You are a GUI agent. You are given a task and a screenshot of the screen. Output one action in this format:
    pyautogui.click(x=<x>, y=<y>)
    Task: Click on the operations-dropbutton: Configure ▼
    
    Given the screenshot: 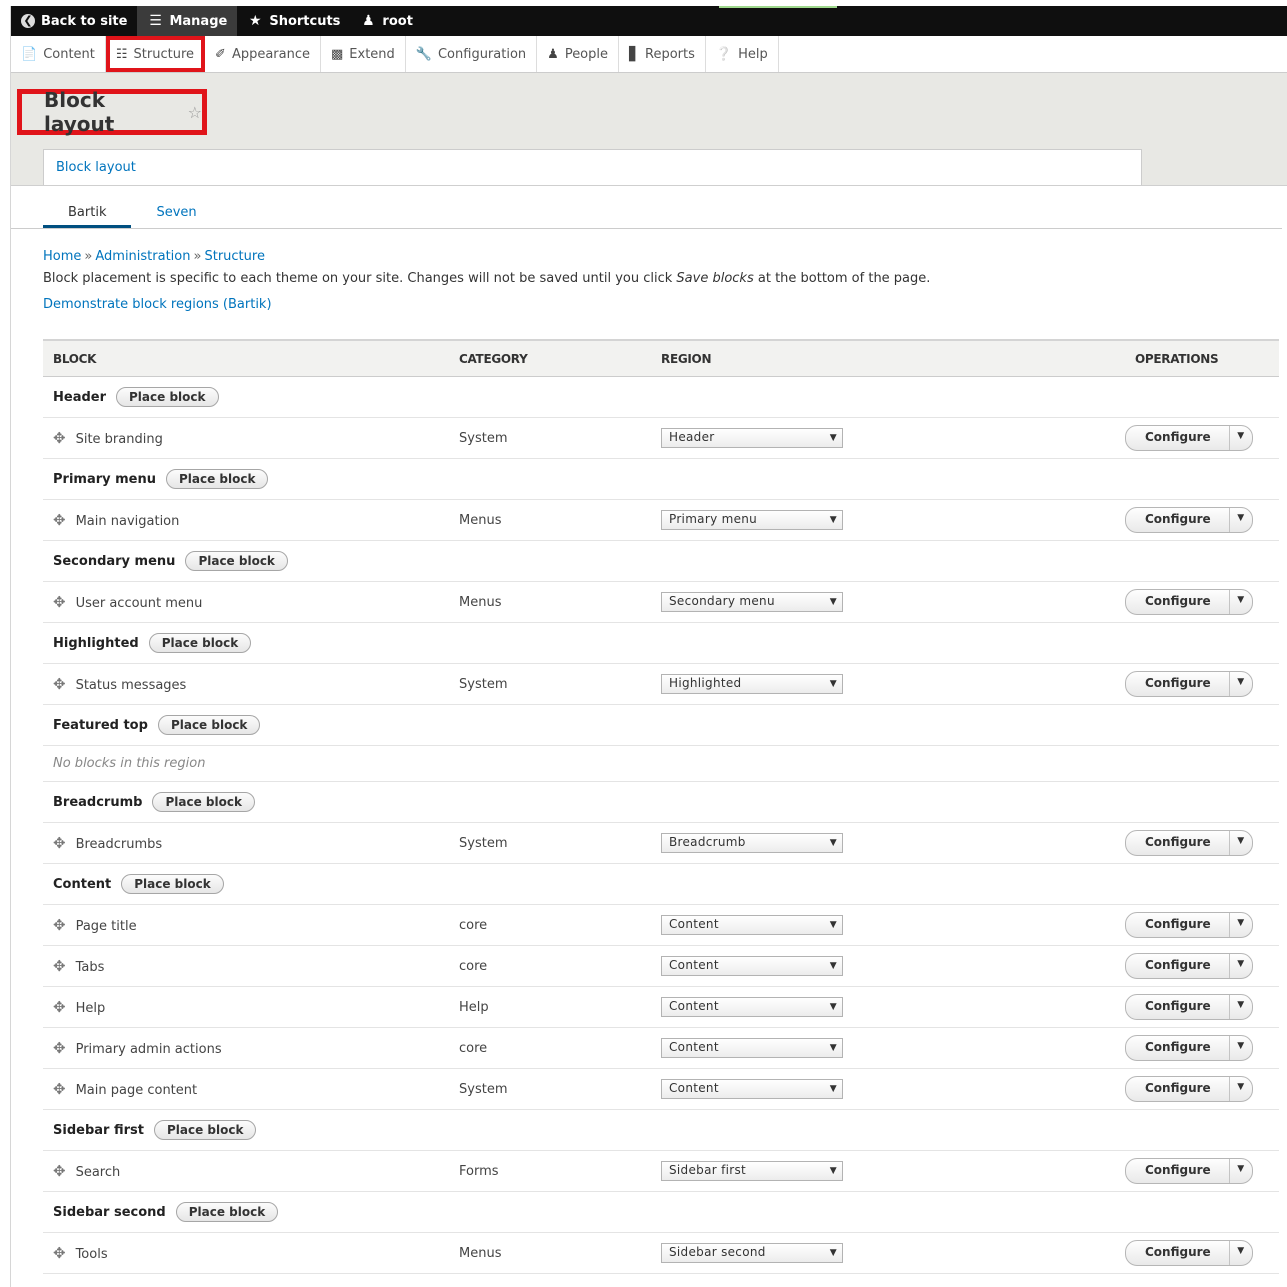 What is the action you would take?
    pyautogui.click(x=1189, y=925)
    